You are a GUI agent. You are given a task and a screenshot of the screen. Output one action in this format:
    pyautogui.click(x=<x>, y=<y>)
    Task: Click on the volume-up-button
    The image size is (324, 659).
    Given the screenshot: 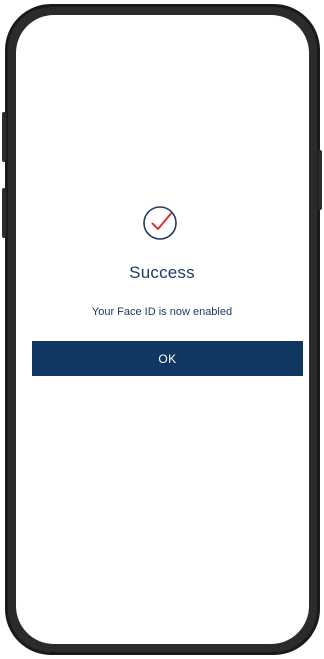 What is the action you would take?
    pyautogui.click(x=4, y=137)
    